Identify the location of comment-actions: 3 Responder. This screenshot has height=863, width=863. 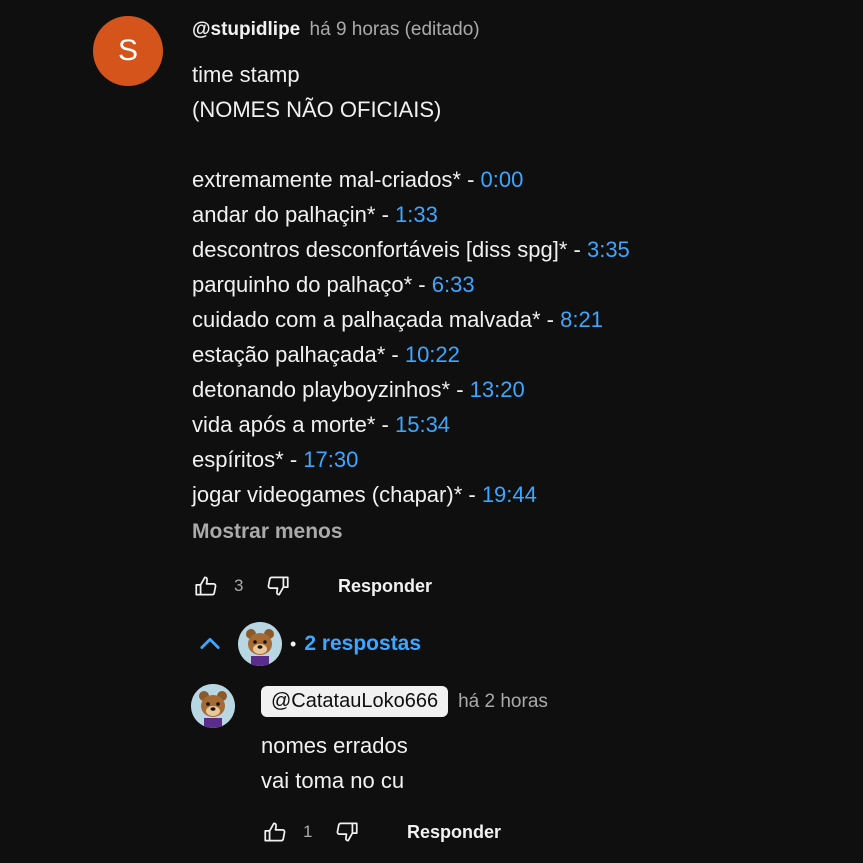
(312, 586).